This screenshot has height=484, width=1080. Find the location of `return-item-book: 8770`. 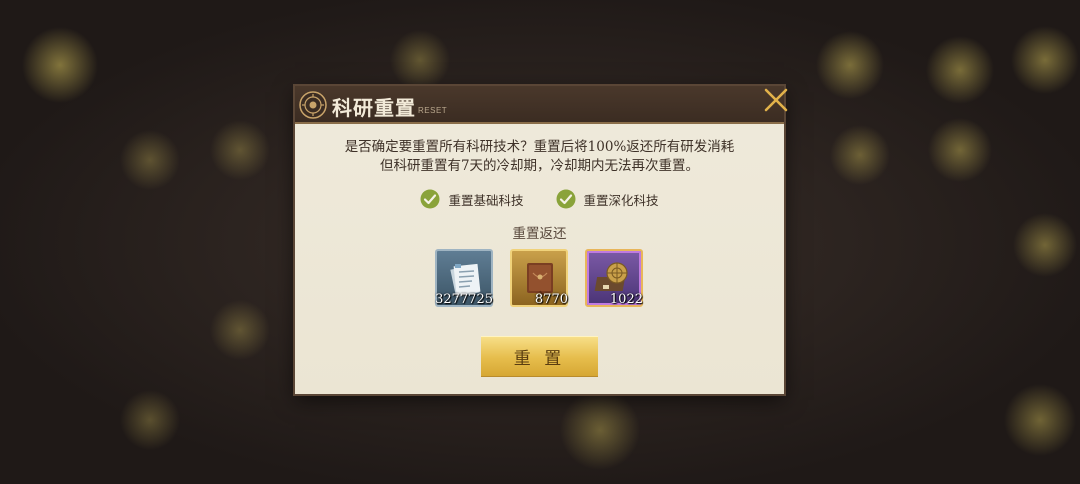

return-item-book: 8770 is located at coordinates (539, 278).